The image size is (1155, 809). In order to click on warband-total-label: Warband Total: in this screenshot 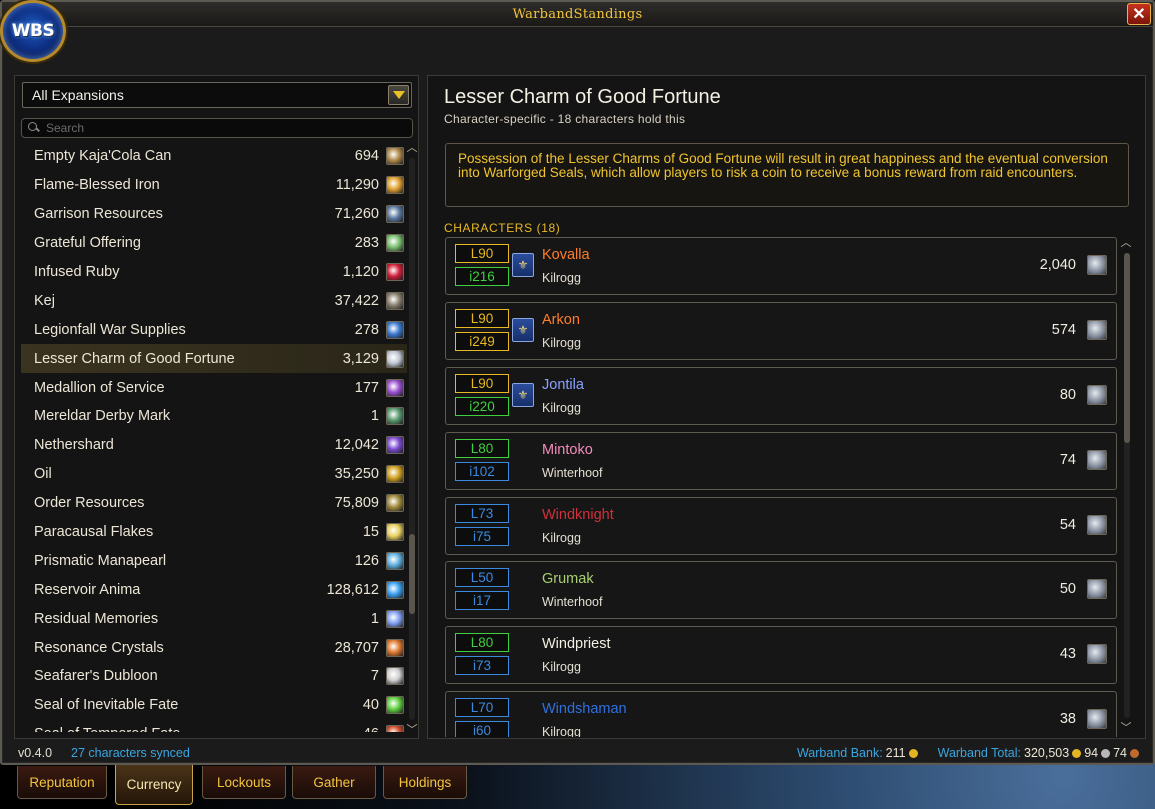, I will do `click(979, 753)`.